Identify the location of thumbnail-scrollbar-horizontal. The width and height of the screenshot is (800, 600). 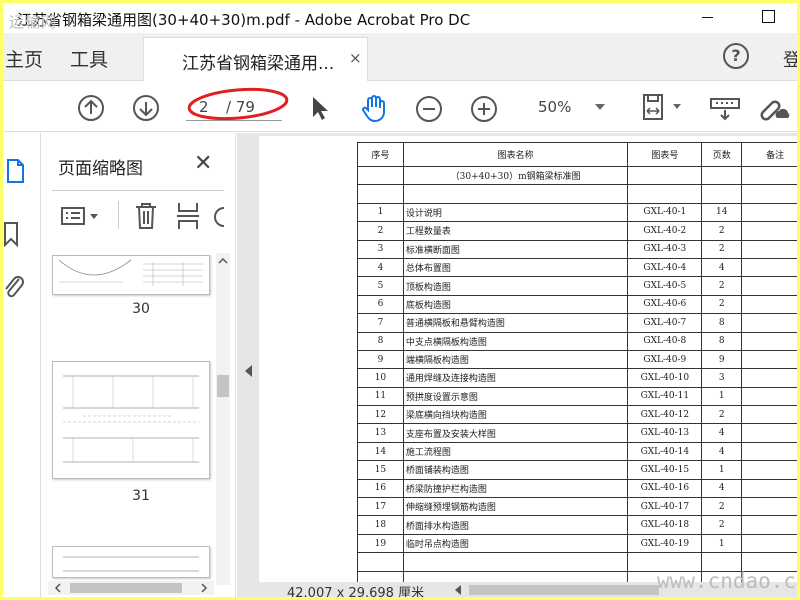
(131, 588).